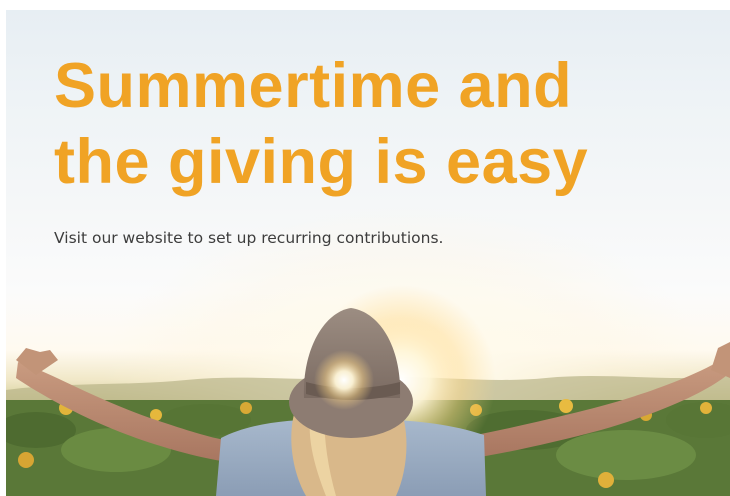 The width and height of the screenshot is (730, 496). Describe the element at coordinates (321, 162) in the screenshot. I see `headline-line-2: the giving is easy` at that location.